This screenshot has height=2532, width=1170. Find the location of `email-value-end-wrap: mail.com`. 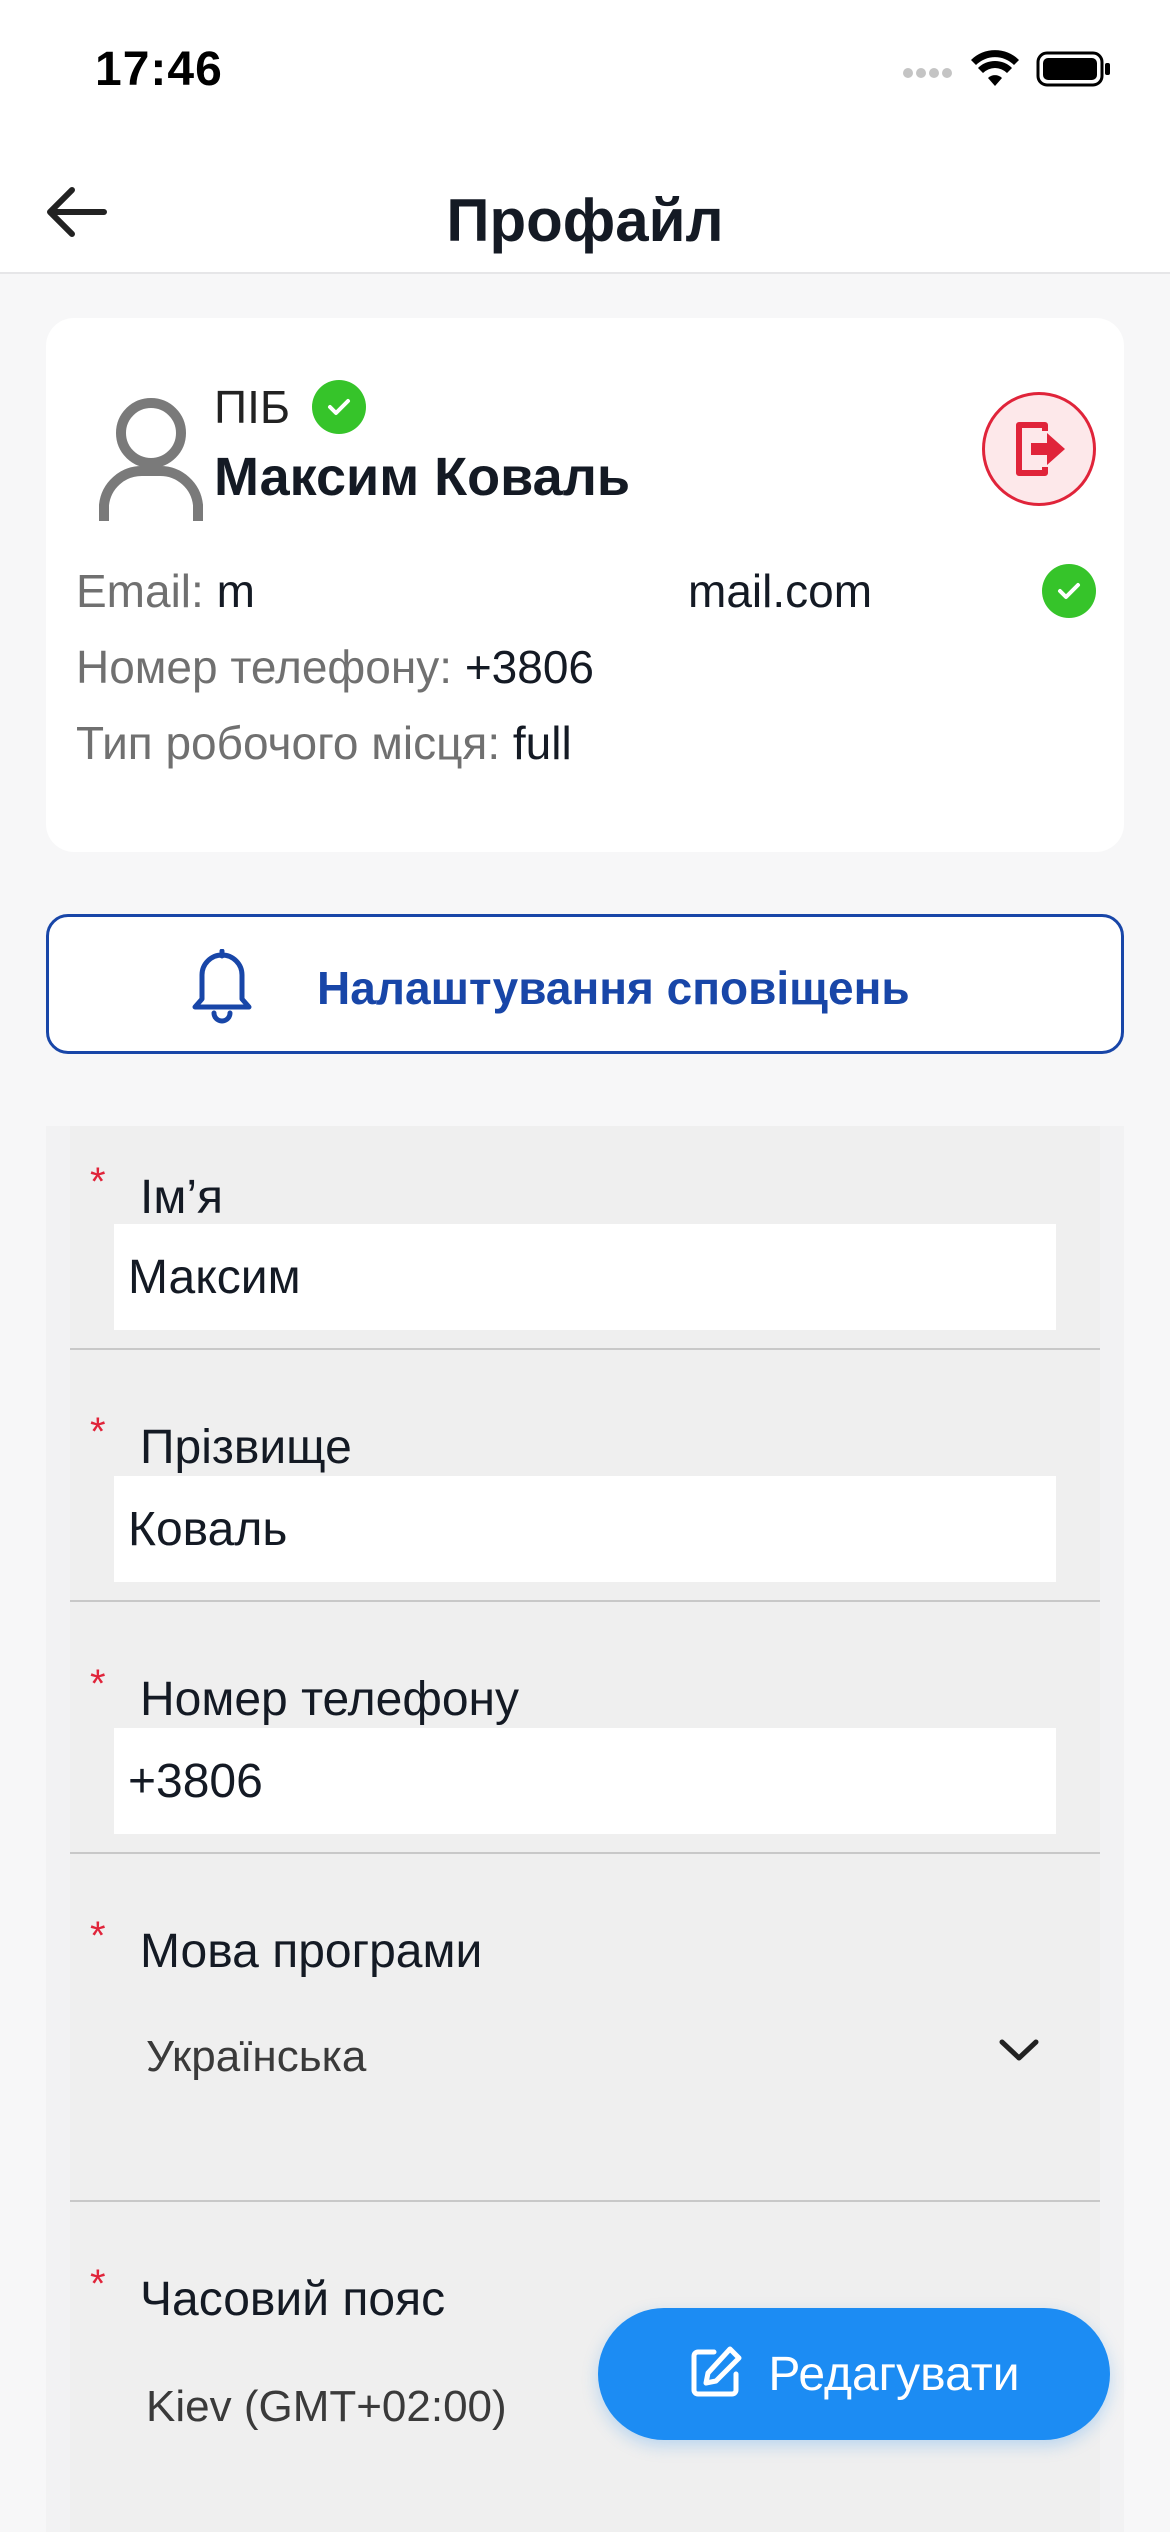

email-value-end-wrap: mail.com is located at coordinates (780, 591).